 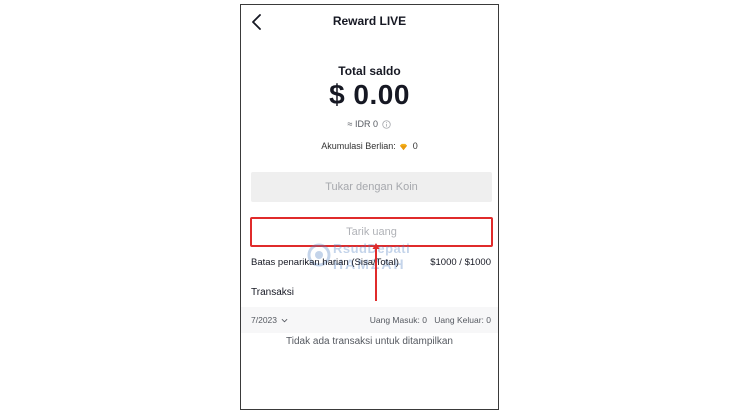 What do you see at coordinates (284, 321) in the screenshot?
I see `chevron-down-icon` at bounding box center [284, 321].